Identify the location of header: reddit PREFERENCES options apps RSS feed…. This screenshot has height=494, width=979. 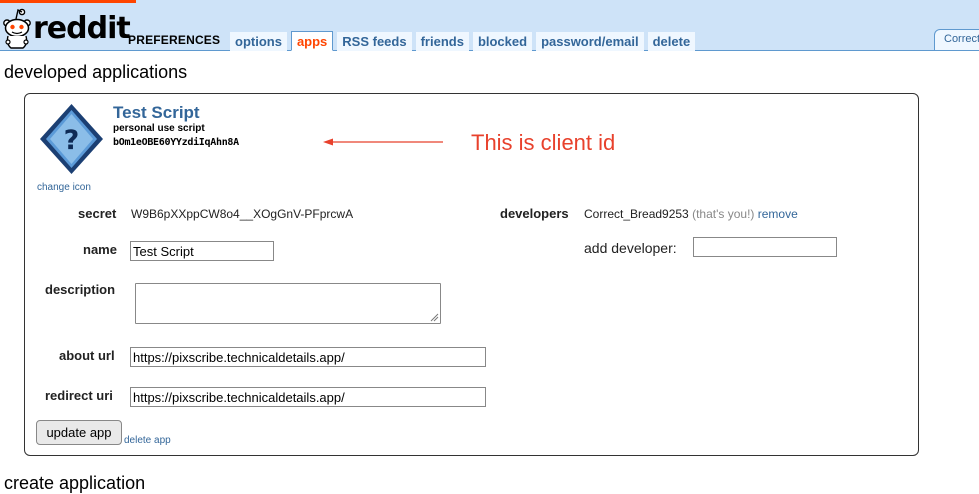
(489, 27).